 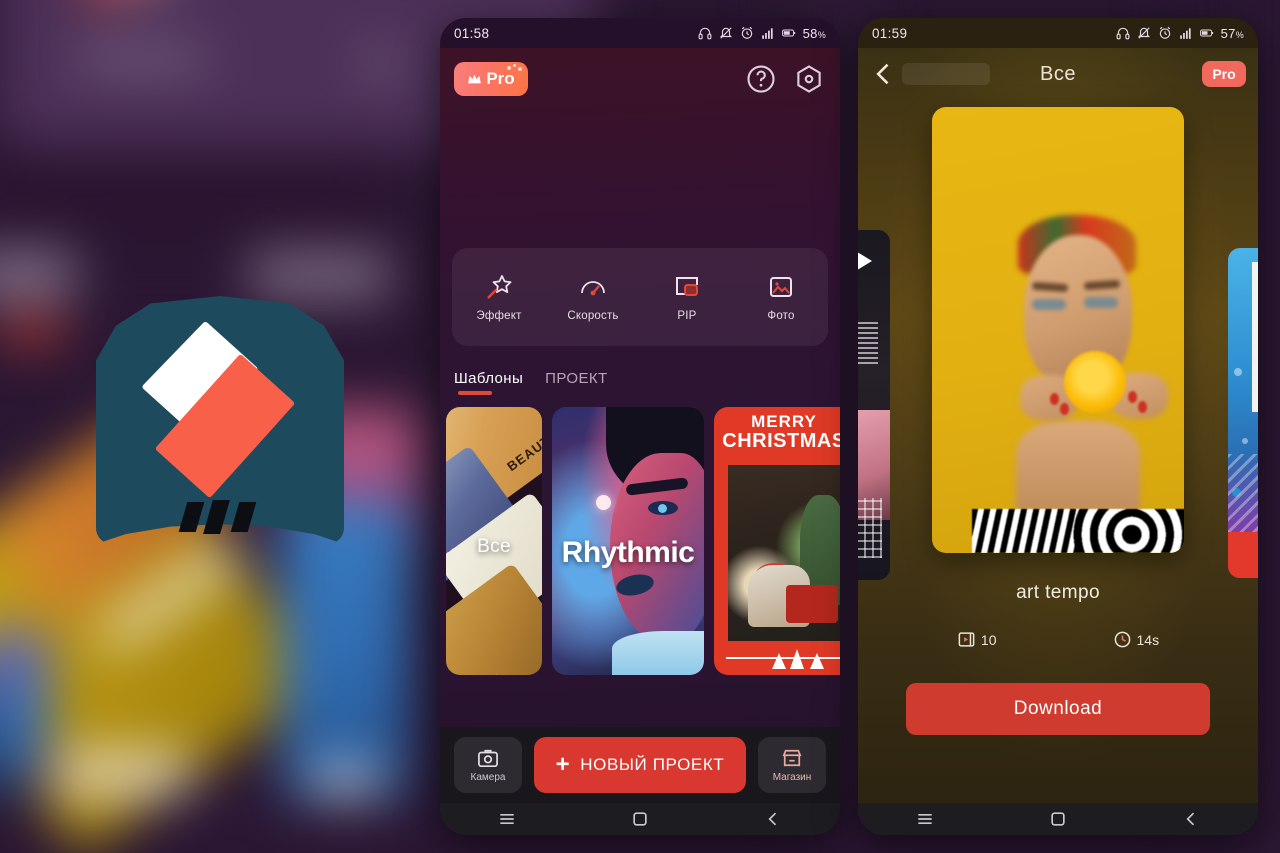 I want to click on shop-button-label: Магазин, so click(x=792, y=777).